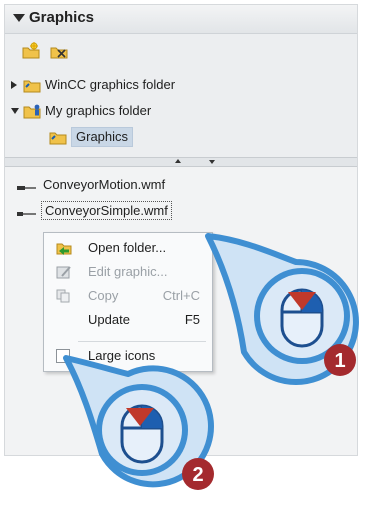 This screenshot has height=516, width=365. What do you see at coordinates (103, 295) in the screenshot?
I see `menu-item-label: Copy` at bounding box center [103, 295].